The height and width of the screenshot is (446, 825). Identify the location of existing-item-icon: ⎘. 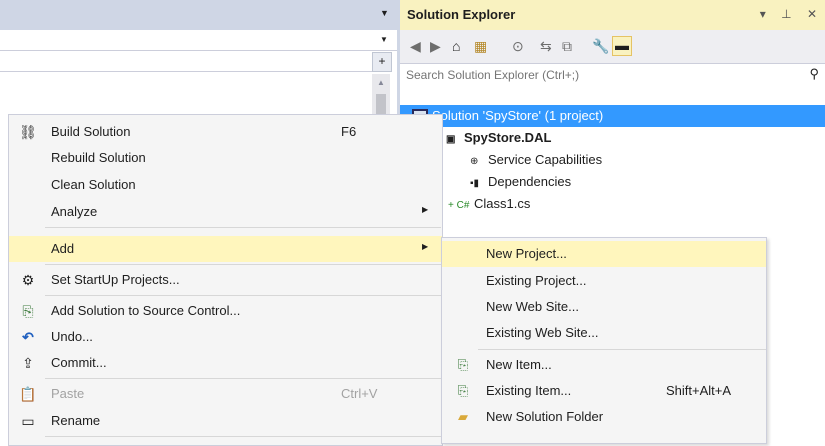
(463, 390).